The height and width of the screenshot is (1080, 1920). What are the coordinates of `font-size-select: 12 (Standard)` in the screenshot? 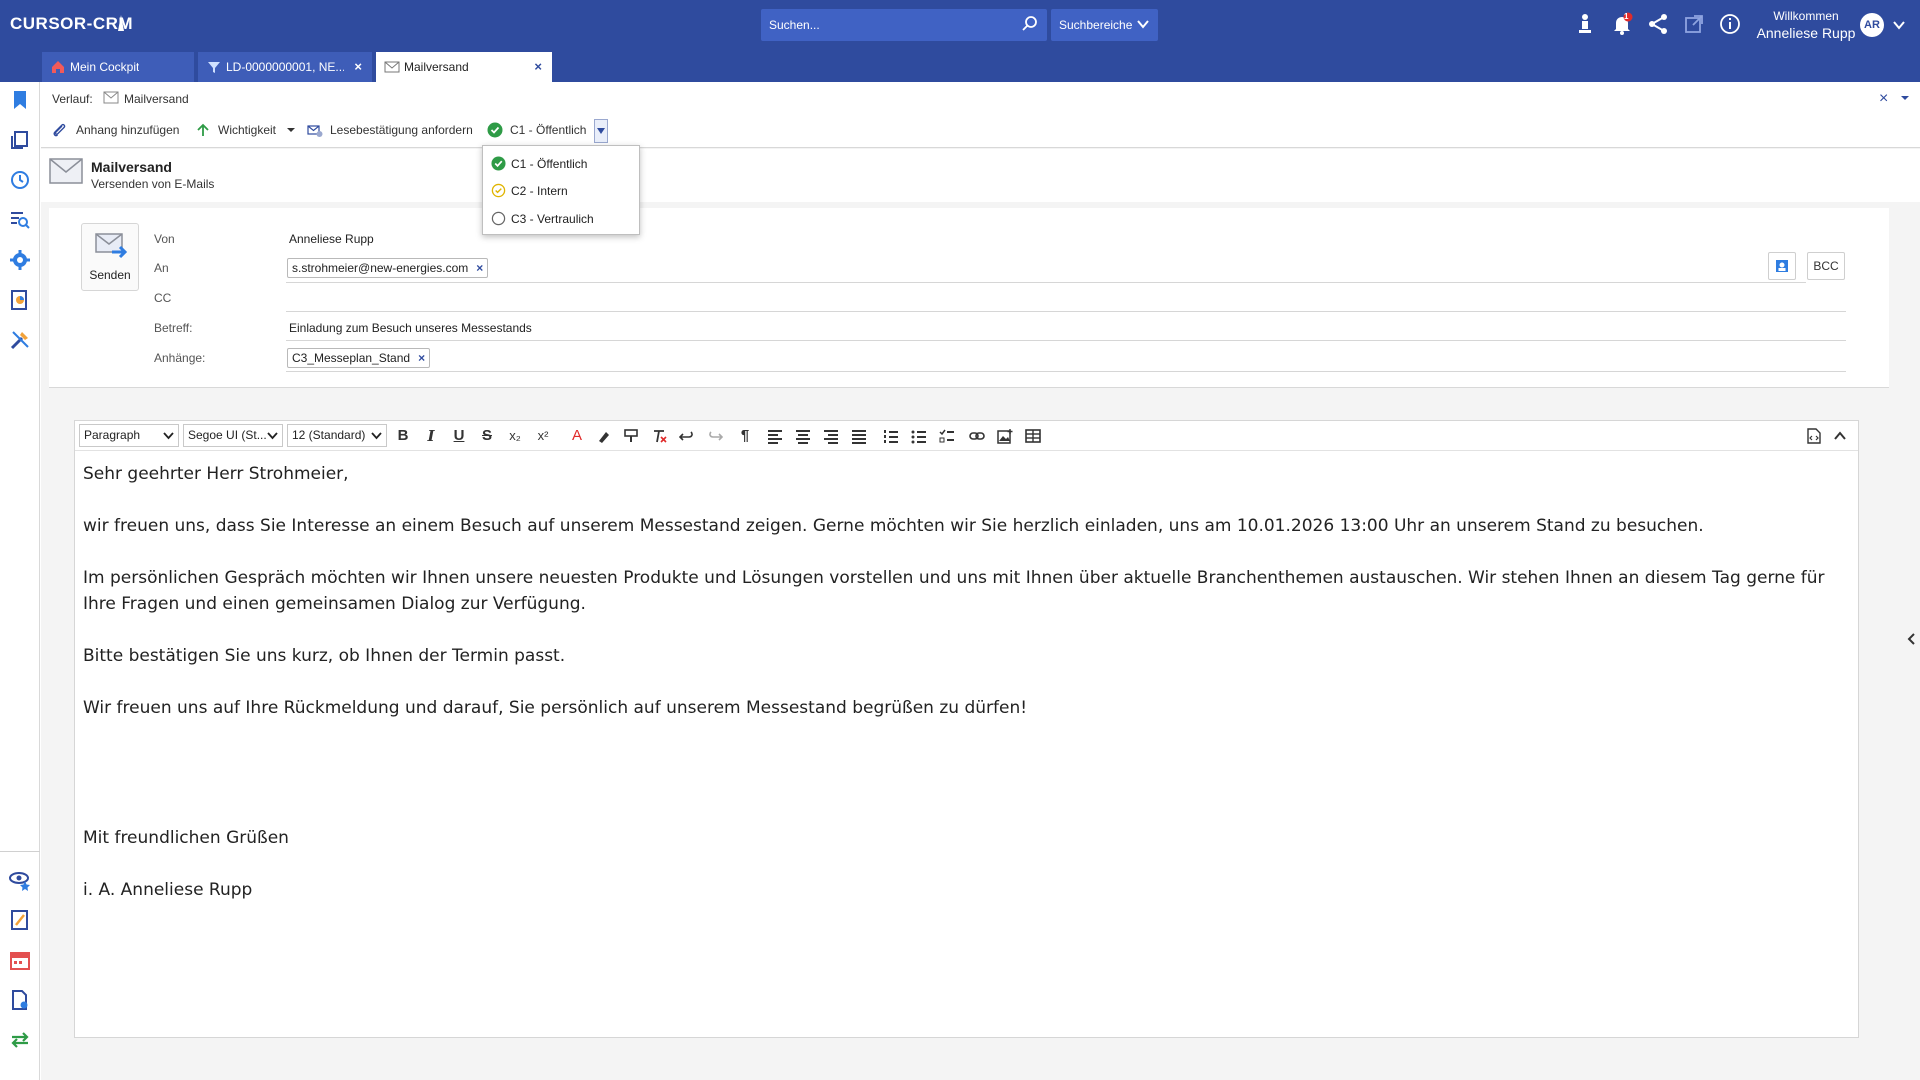 It's located at (337, 435).